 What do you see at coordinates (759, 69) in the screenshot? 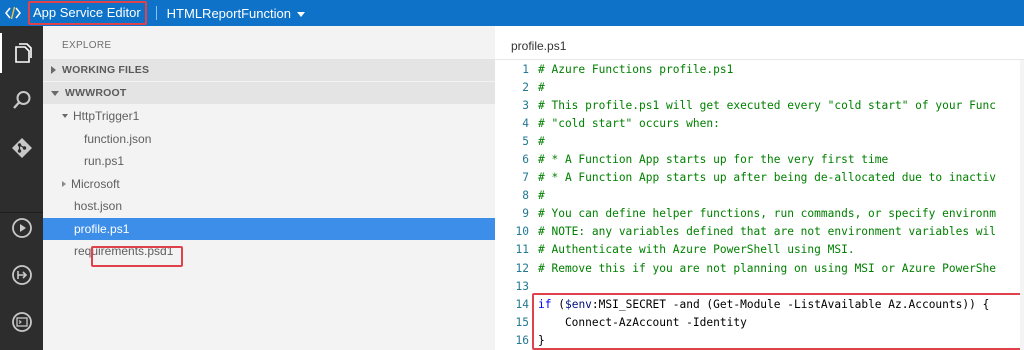
I see `code-line: 1 # Azure Functions profile.ps1` at bounding box center [759, 69].